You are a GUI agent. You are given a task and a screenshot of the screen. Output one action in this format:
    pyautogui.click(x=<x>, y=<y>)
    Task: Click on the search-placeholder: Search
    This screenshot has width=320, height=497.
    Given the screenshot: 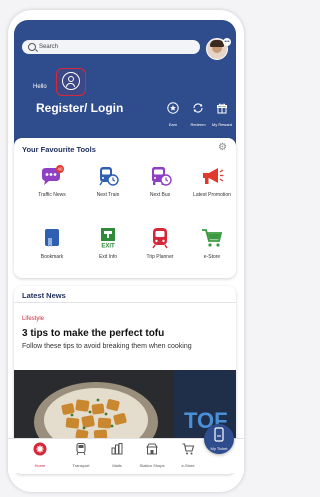 What is the action you would take?
    pyautogui.click(x=49, y=47)
    